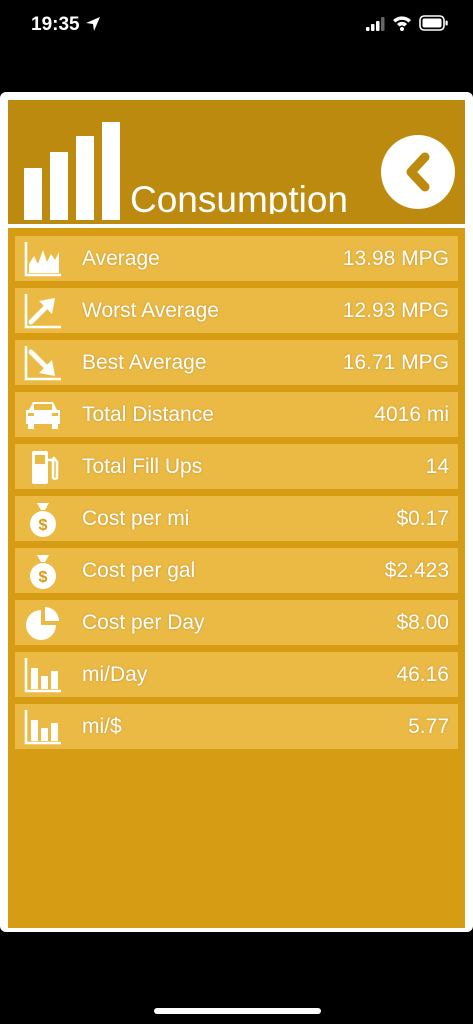 The height and width of the screenshot is (1024, 473). I want to click on stat-label: Worst Average, so click(150, 310).